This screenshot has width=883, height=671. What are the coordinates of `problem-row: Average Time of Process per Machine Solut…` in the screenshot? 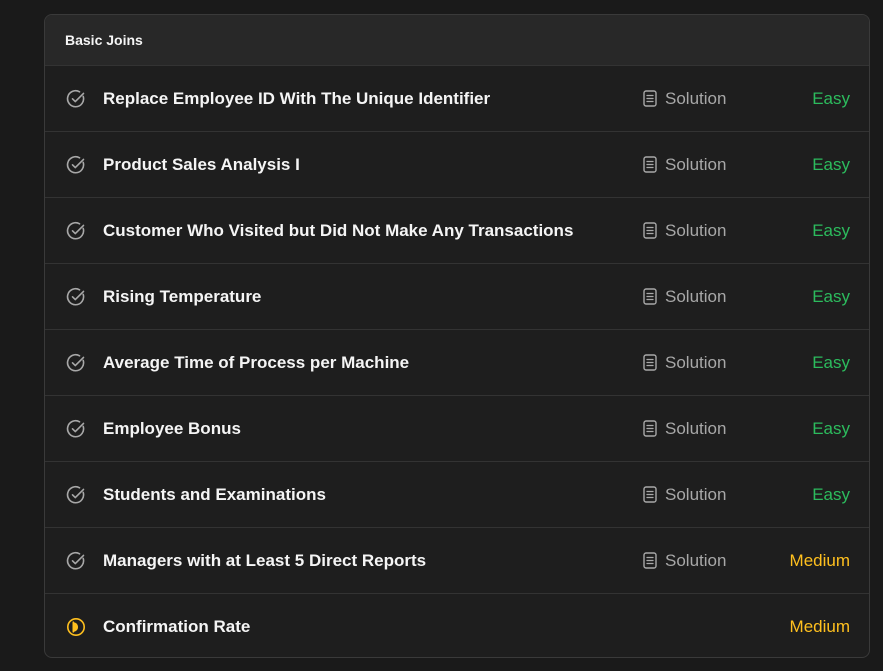 It's located at (457, 363).